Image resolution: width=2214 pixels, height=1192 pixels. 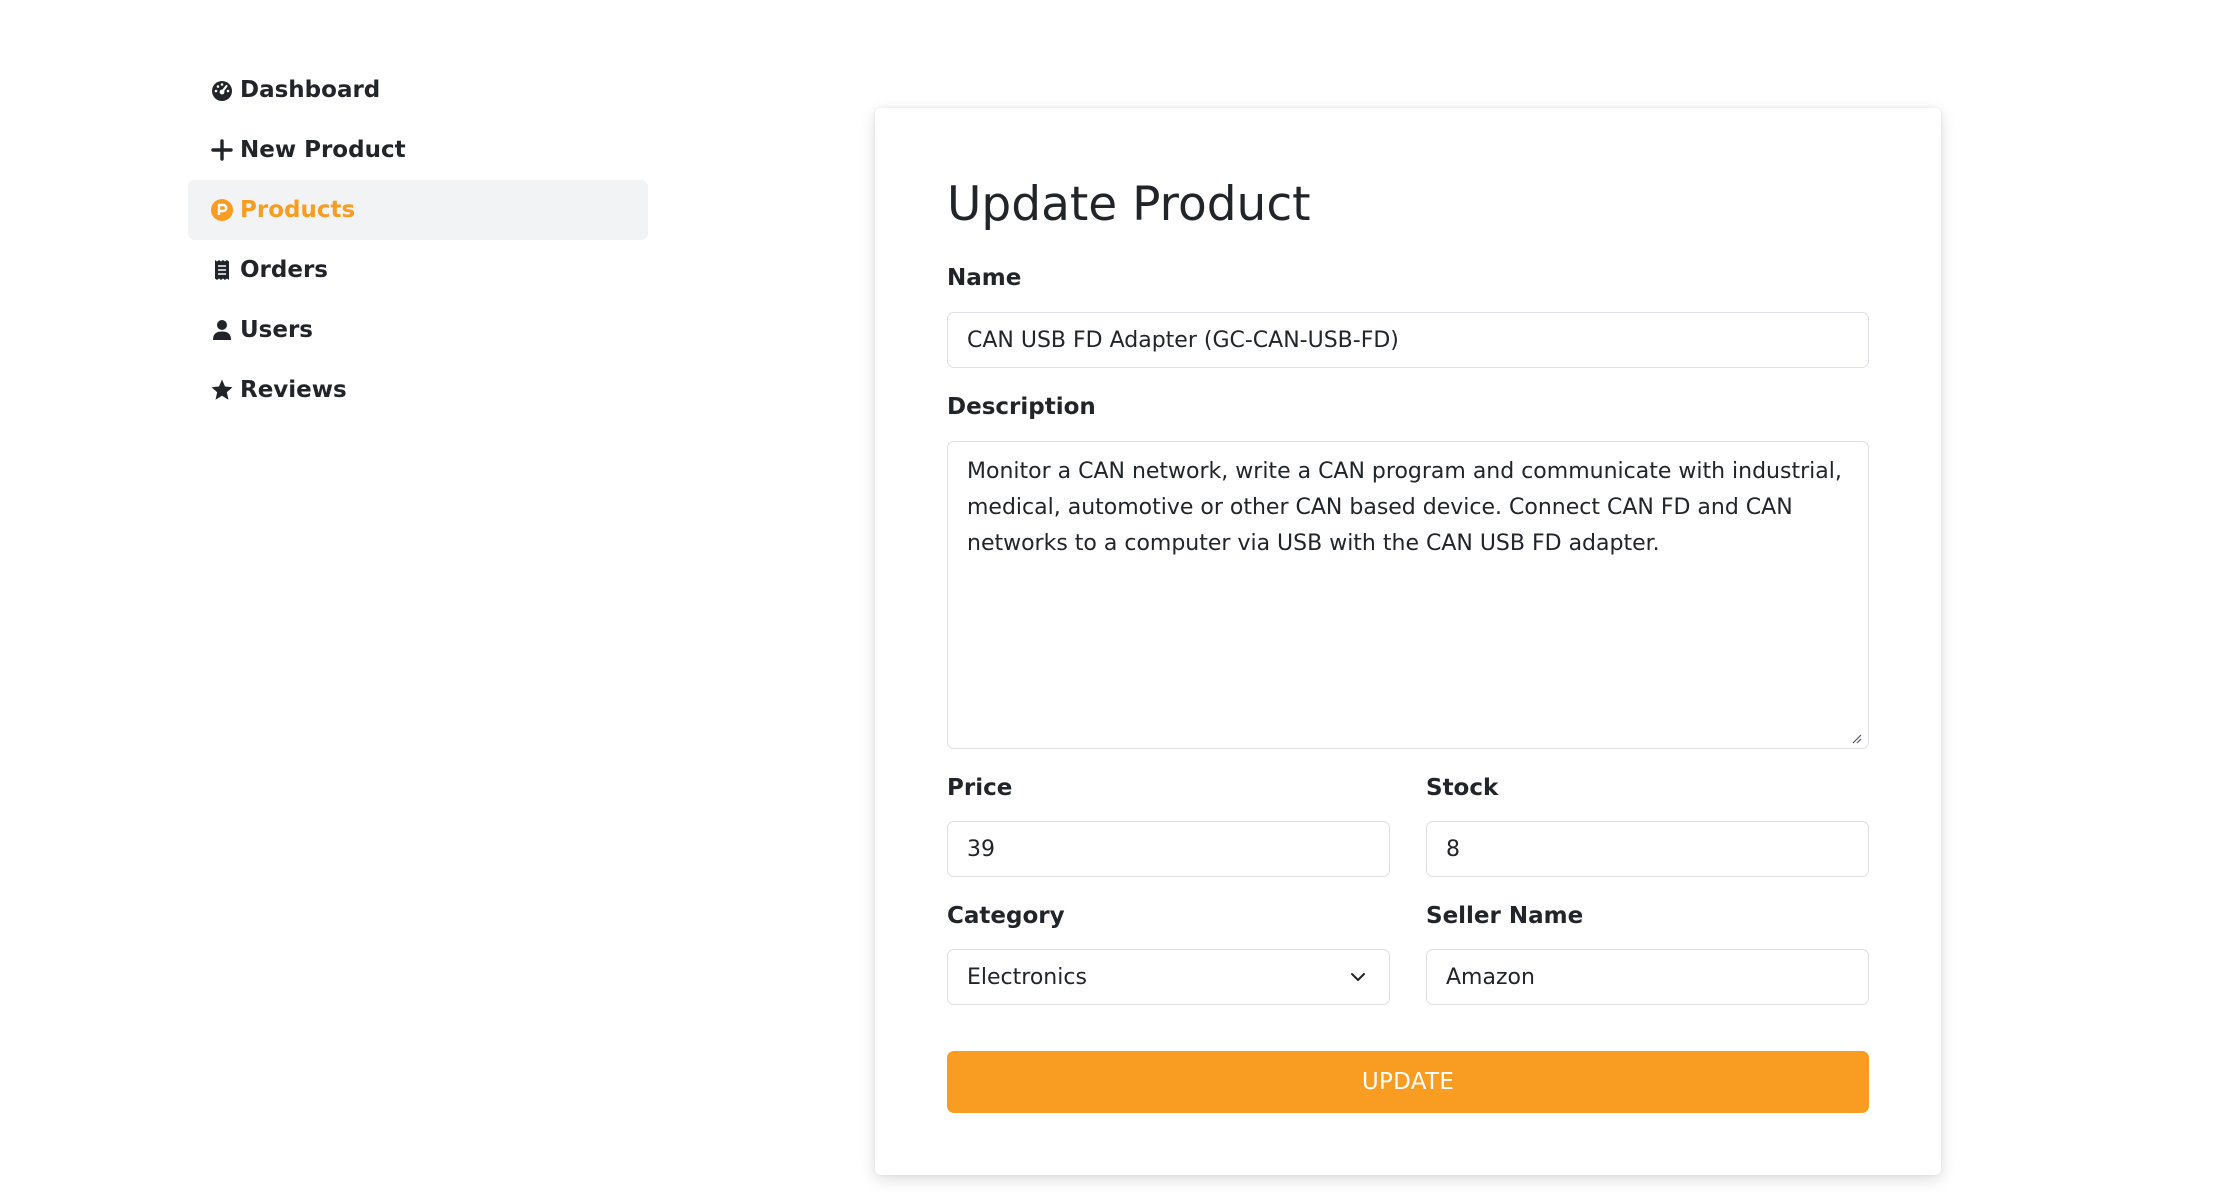 I want to click on sidebar-item-products: Products, so click(x=418, y=210).